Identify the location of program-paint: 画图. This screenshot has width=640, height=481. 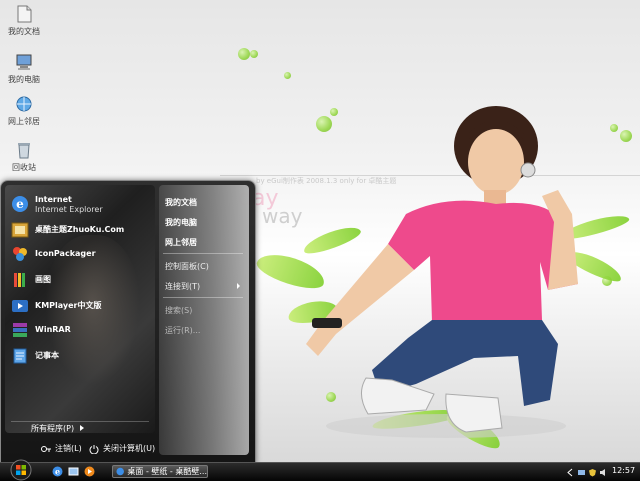
(31, 280).